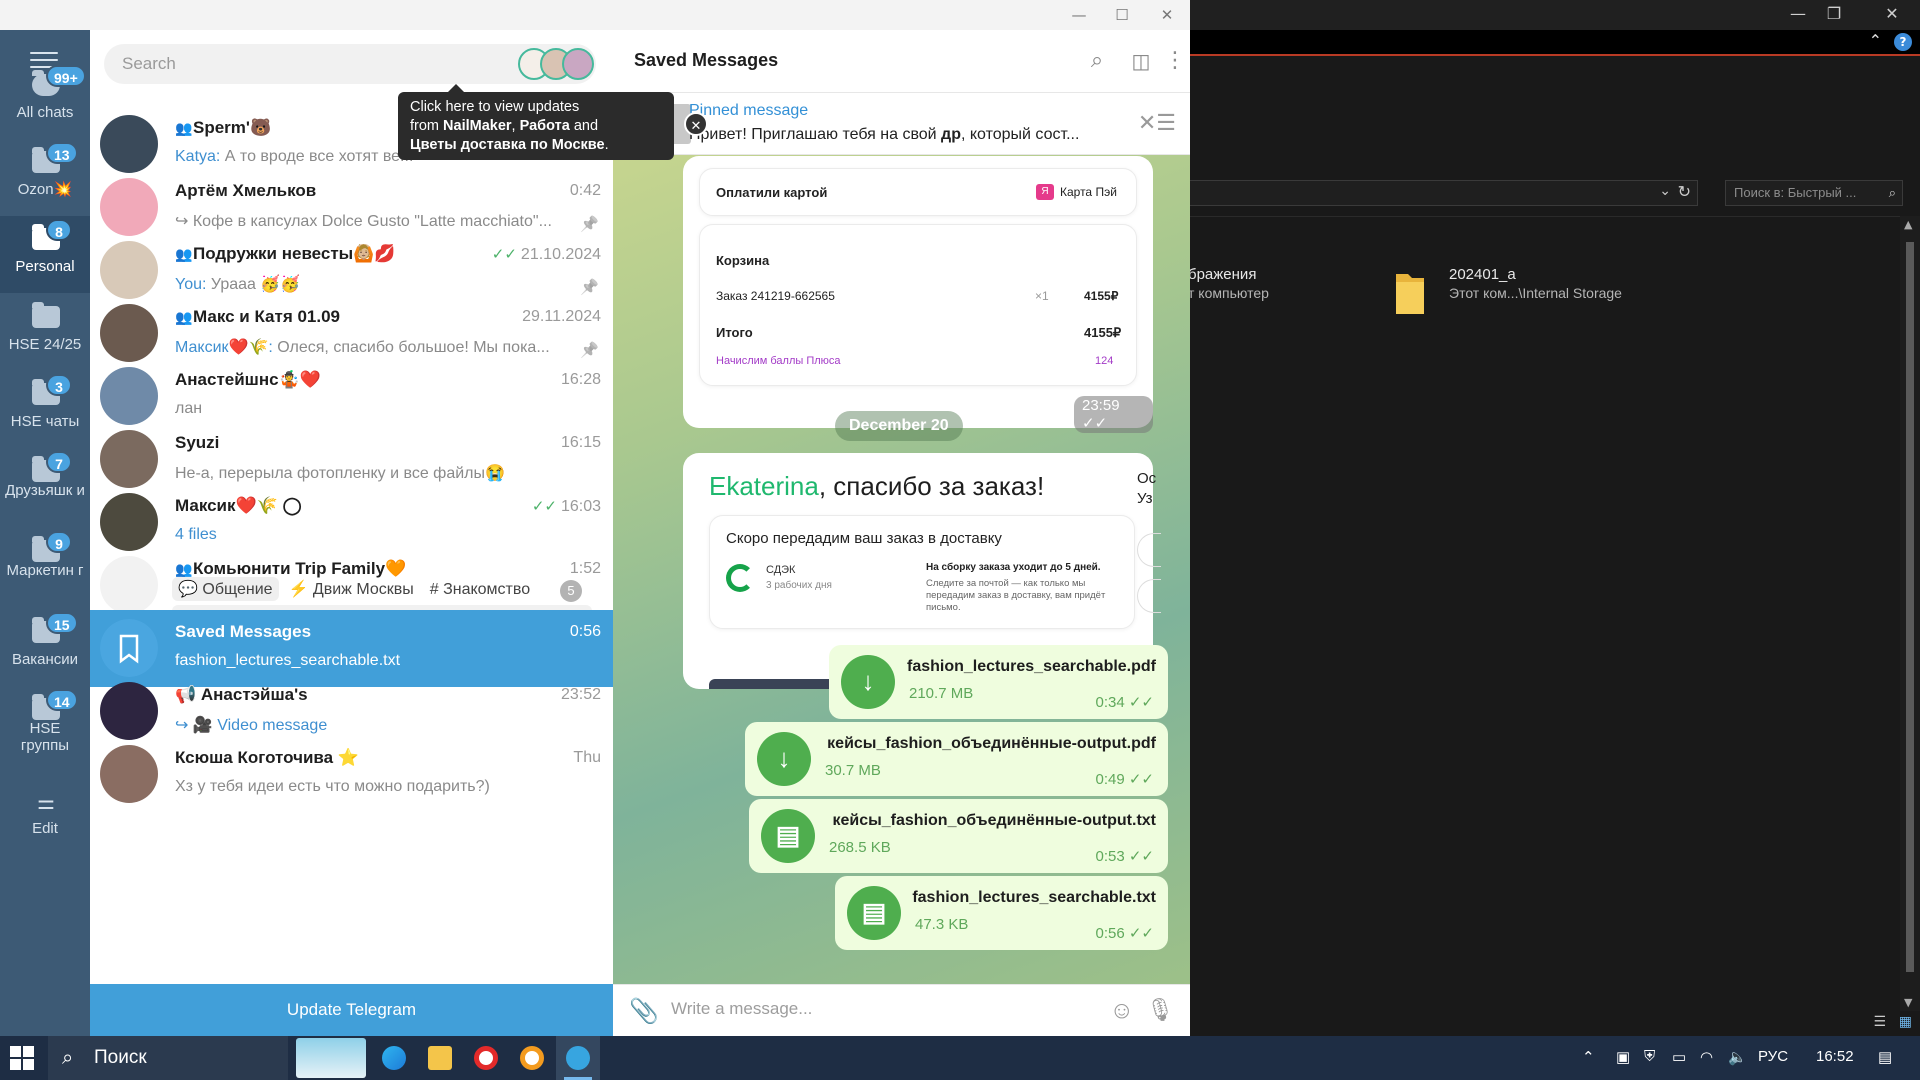 The width and height of the screenshot is (1920, 1080). What do you see at coordinates (440, 1058) in the screenshot?
I see `file-explorer-app-icon` at bounding box center [440, 1058].